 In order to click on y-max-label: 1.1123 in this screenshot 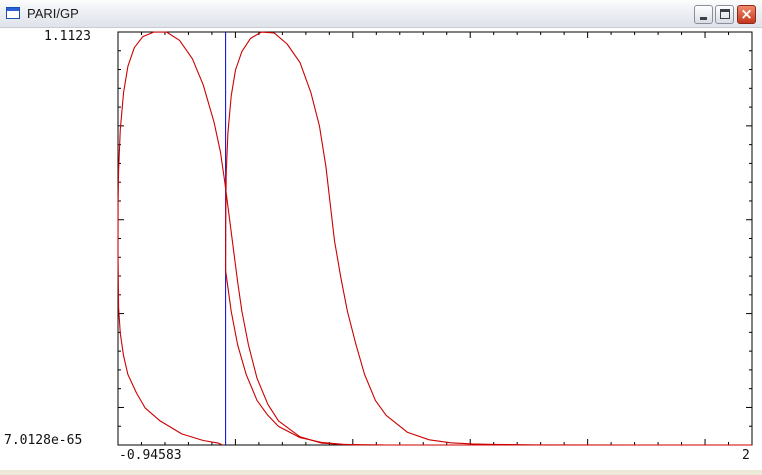, I will do `click(67, 36)`.